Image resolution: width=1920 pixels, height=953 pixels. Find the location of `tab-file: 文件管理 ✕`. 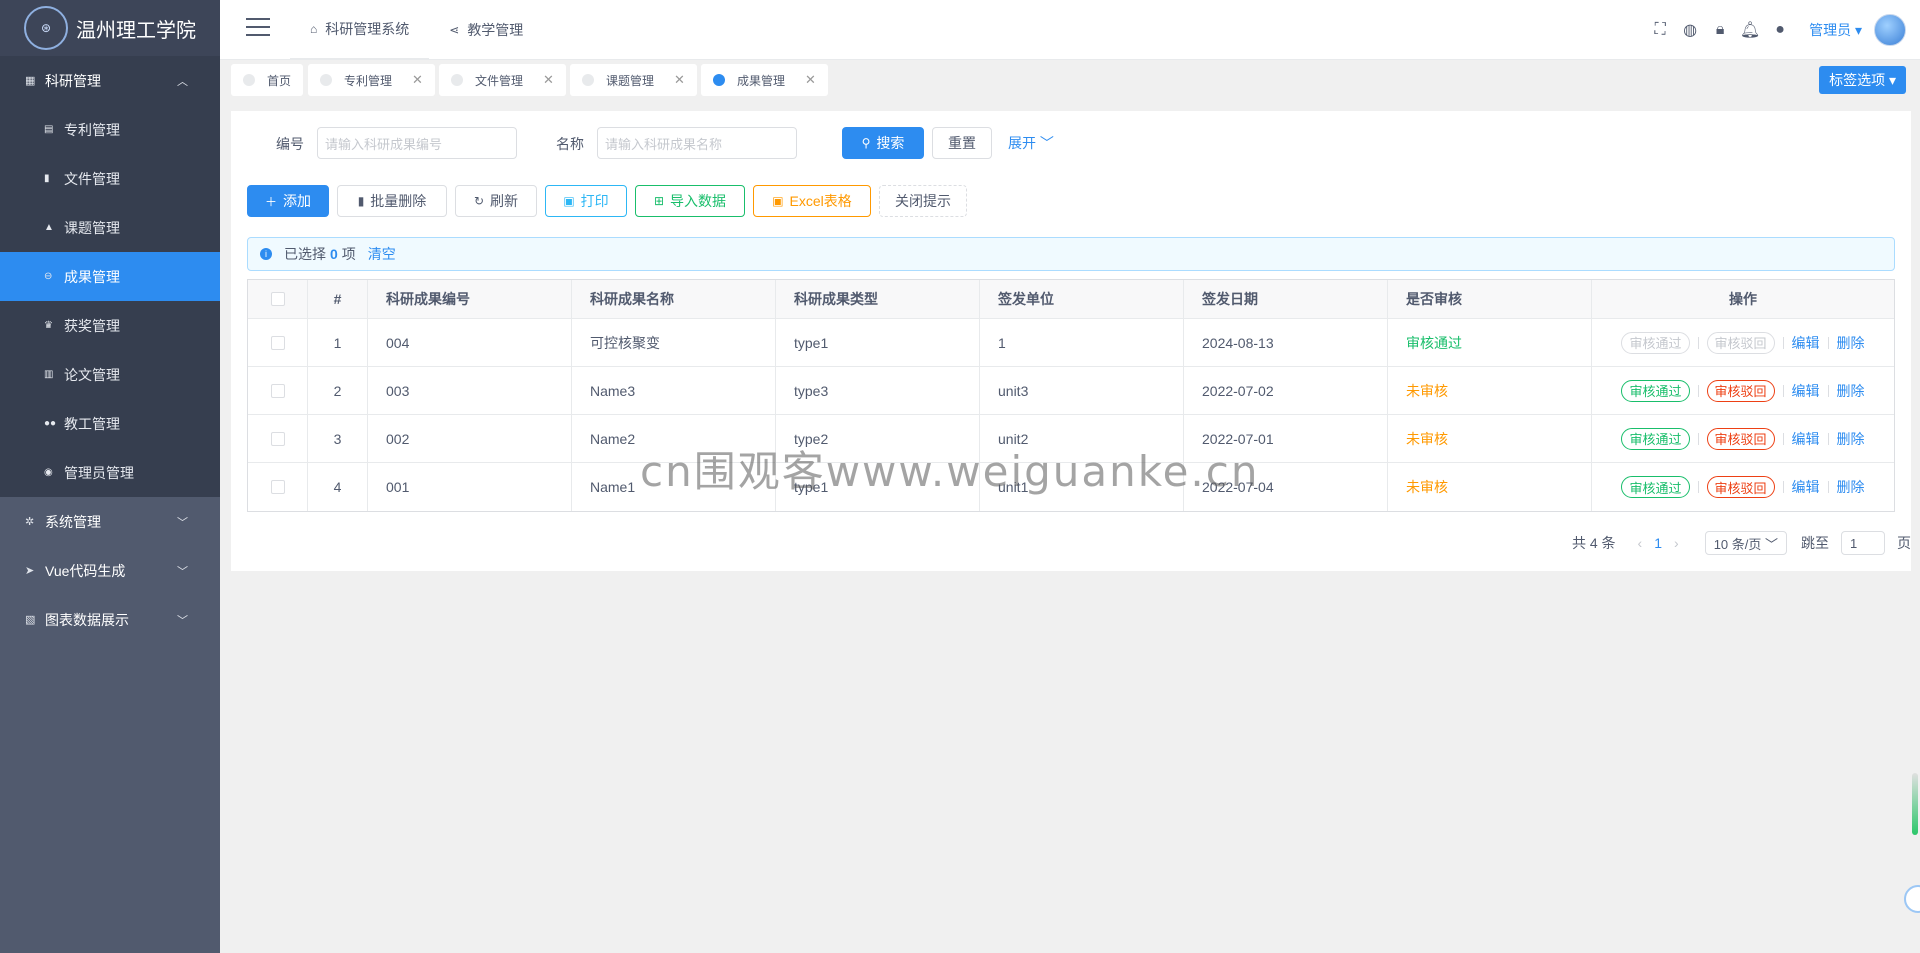

tab-file: 文件管理 ✕ is located at coordinates (502, 80).